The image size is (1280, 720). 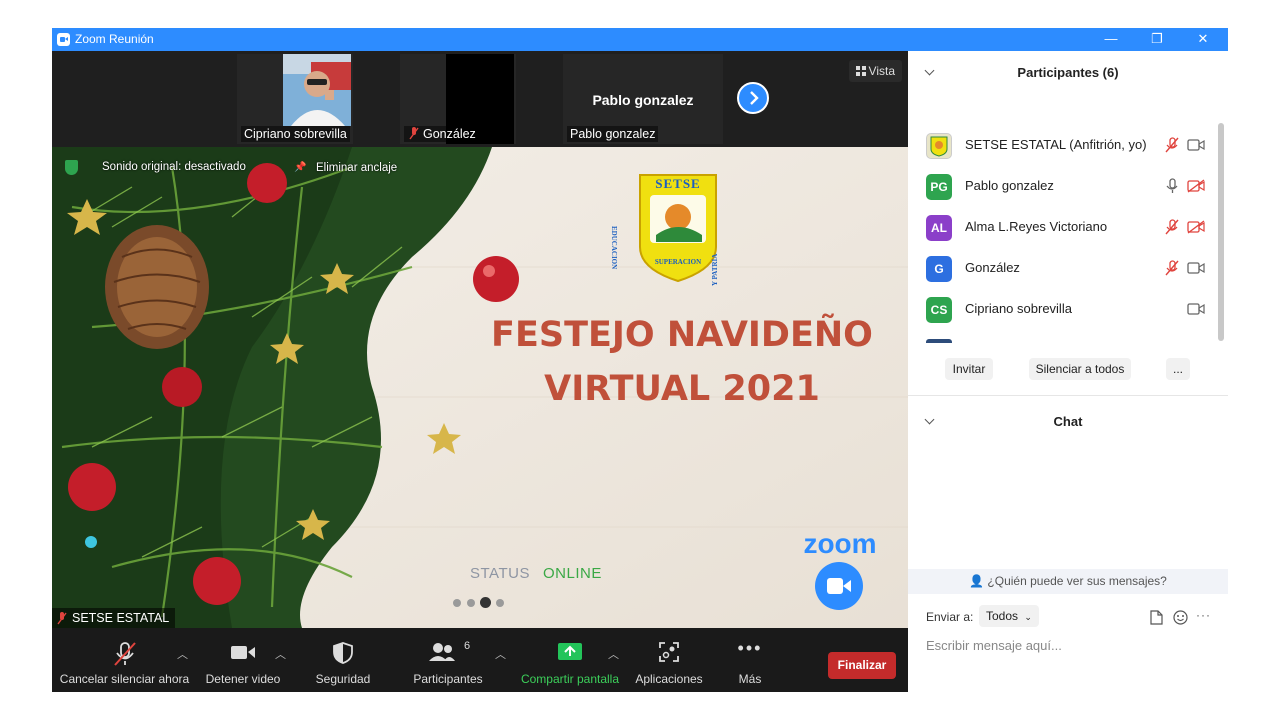 I want to click on active-speaker-name: SETSE ESTATAL, so click(x=121, y=618).